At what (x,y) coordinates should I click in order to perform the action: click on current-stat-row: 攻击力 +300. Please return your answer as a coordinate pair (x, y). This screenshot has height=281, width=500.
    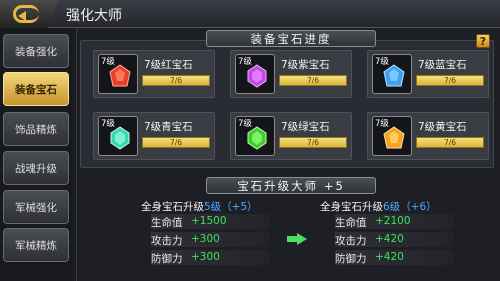
    Looking at the image, I should click on (210, 239).